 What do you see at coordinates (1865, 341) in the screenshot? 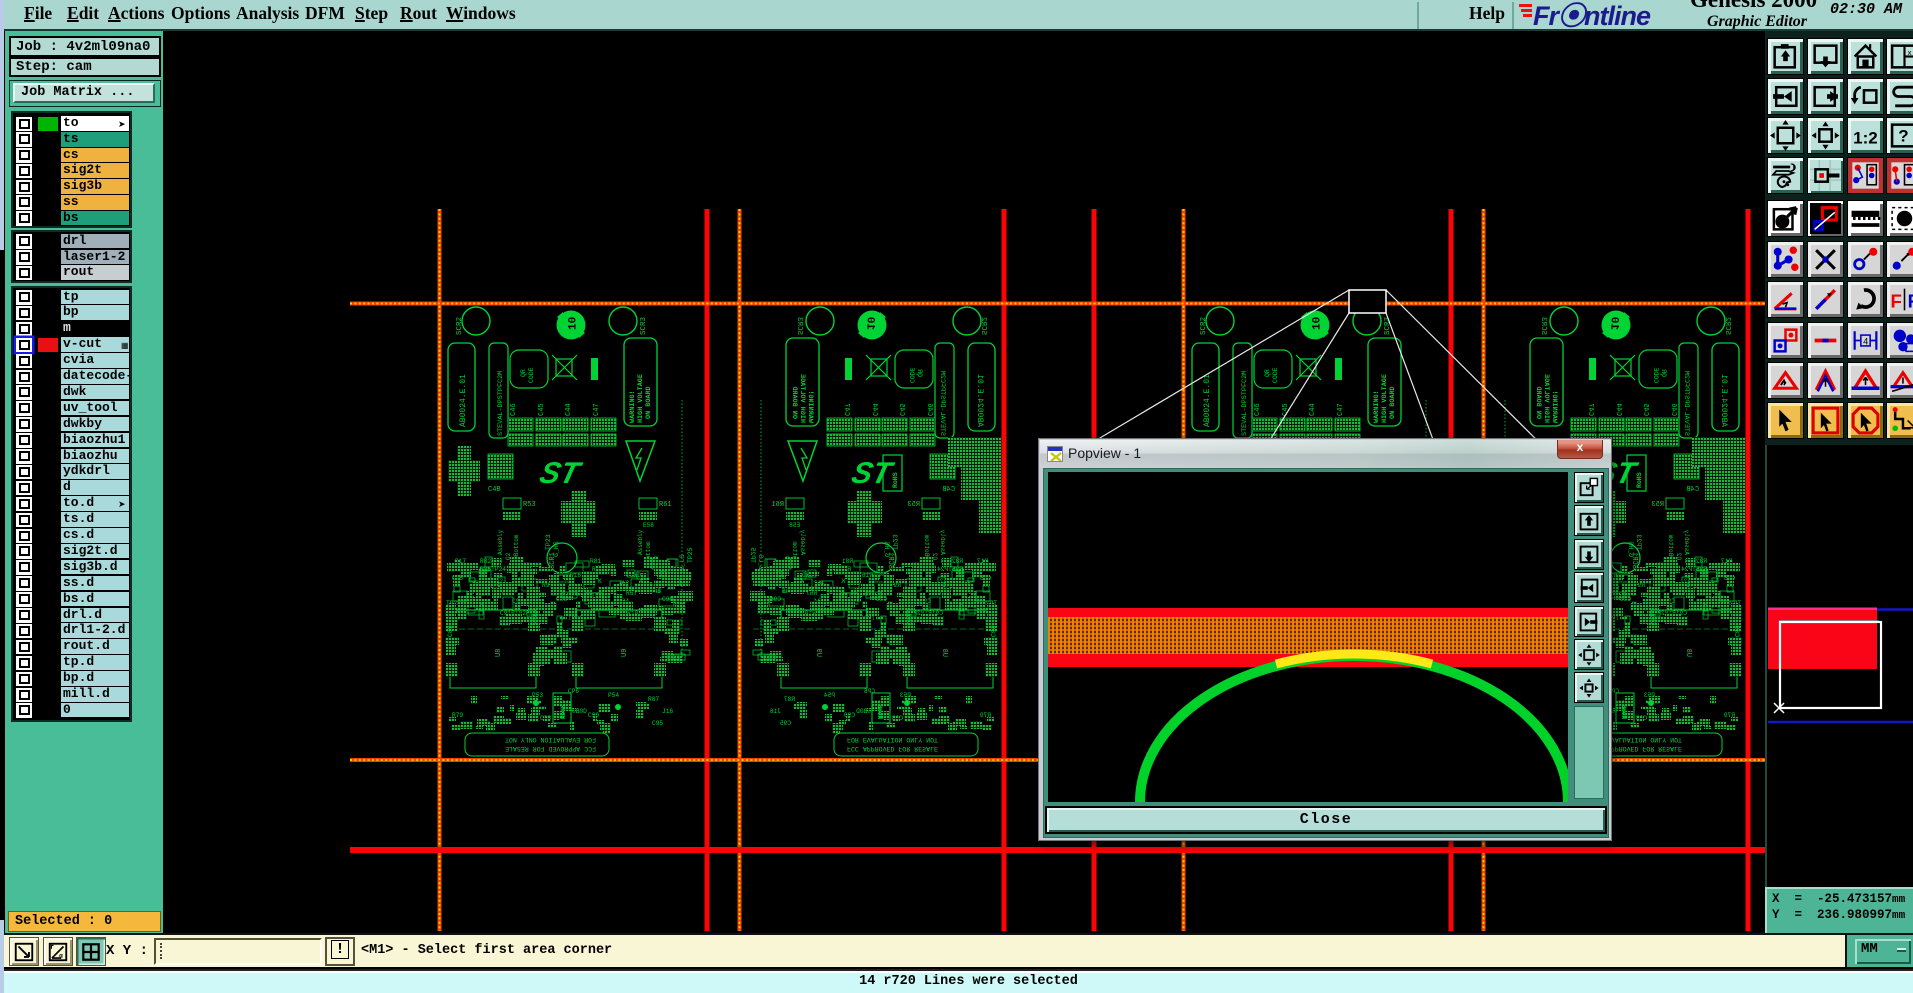
I see `svg-text: 4` at bounding box center [1865, 341].